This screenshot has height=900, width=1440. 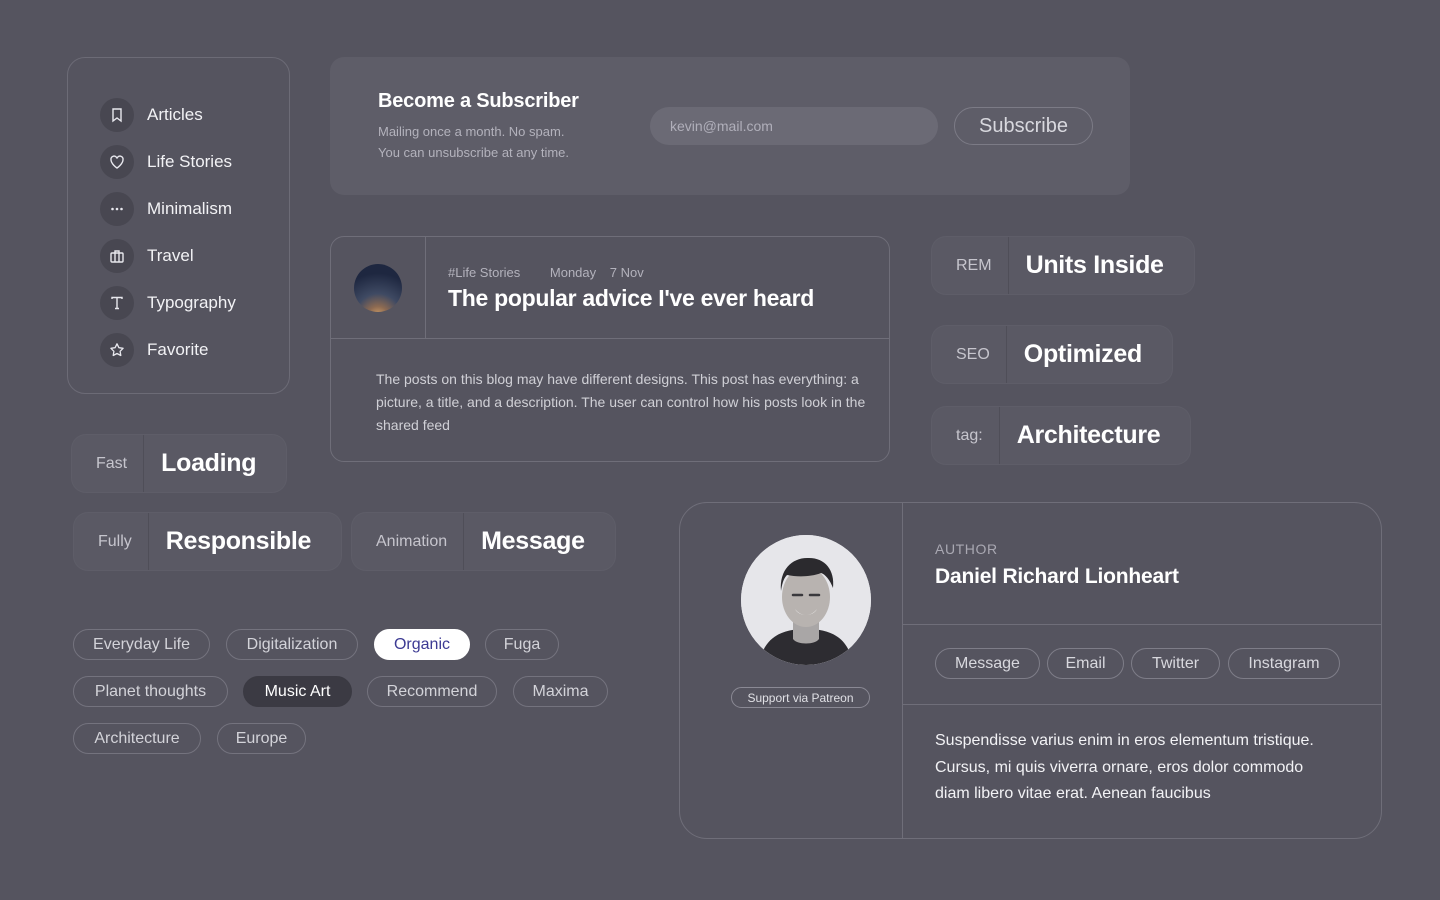 I want to click on post-day: Monday, so click(x=573, y=272).